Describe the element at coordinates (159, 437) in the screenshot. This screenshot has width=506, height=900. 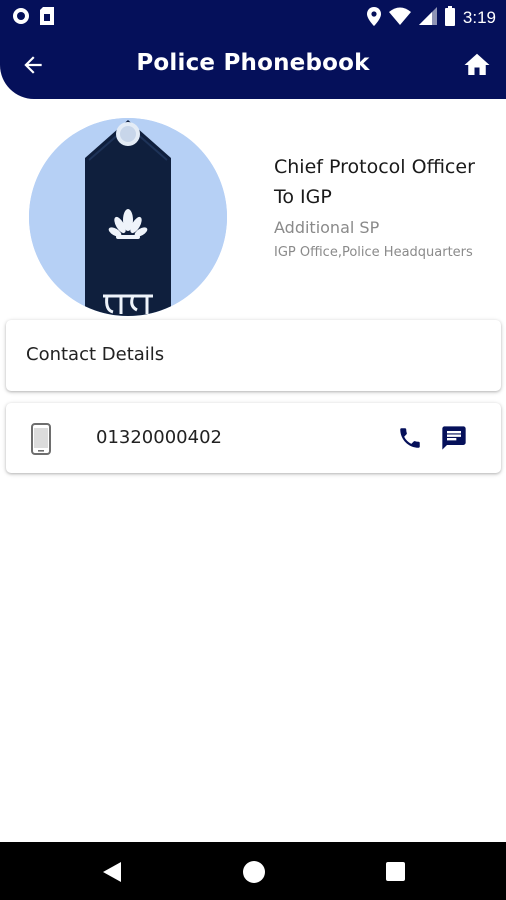
I see `phone-number: 01320000402` at that location.